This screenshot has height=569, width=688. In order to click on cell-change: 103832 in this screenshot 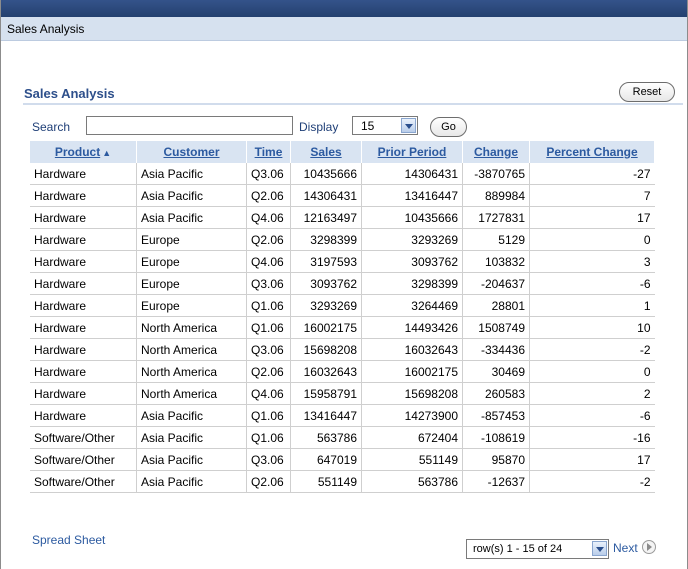, I will do `click(496, 261)`.